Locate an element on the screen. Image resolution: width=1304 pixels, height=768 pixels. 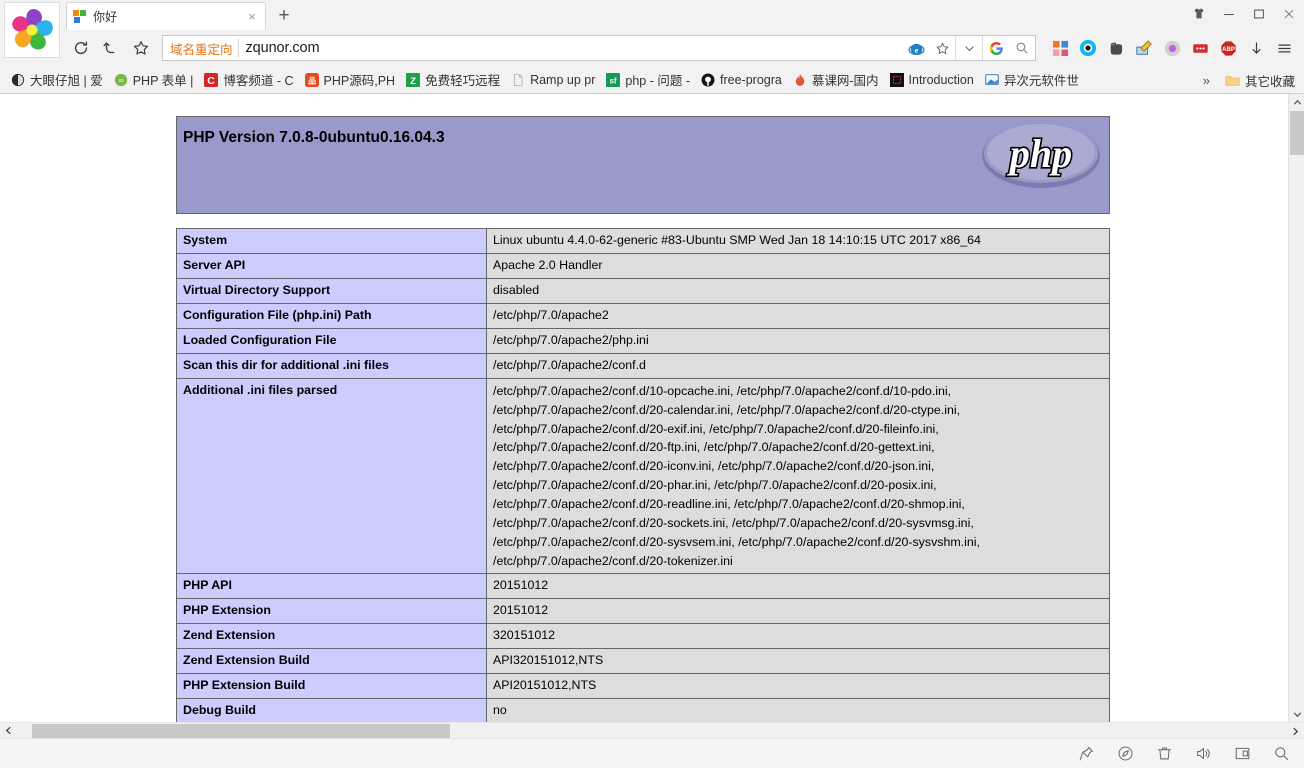
php-version-title: PHP Version 7.0.8-0ubuntu0.16.04.3 is located at coordinates (314, 137).